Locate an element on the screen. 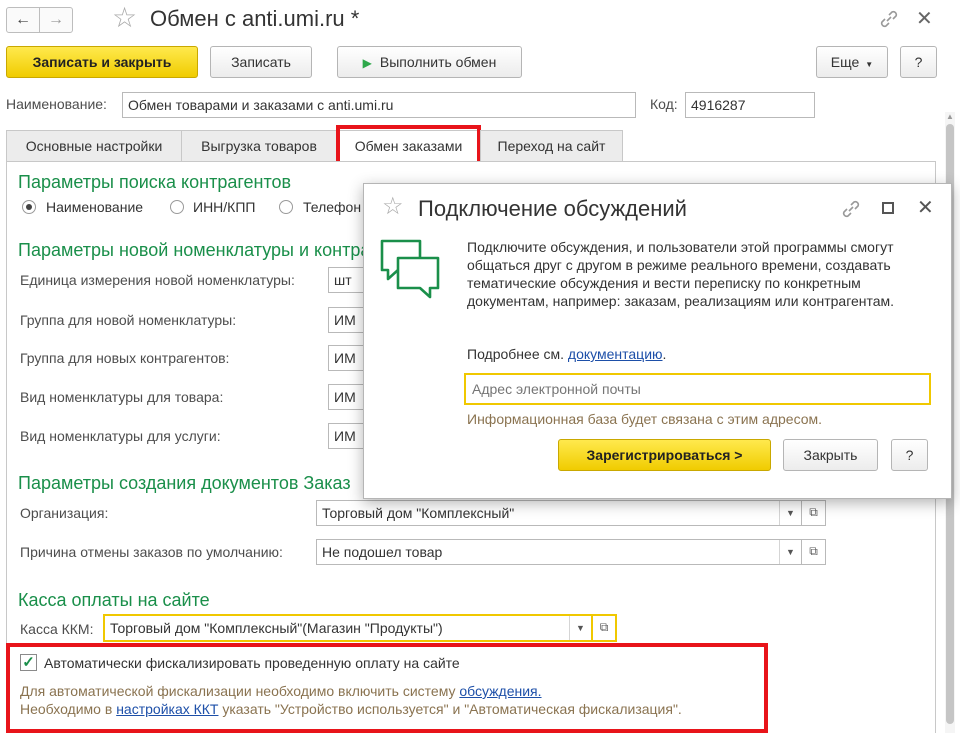 The image size is (960, 733). run-exchange-button: ▶ Выполнить обмен is located at coordinates (429, 62).